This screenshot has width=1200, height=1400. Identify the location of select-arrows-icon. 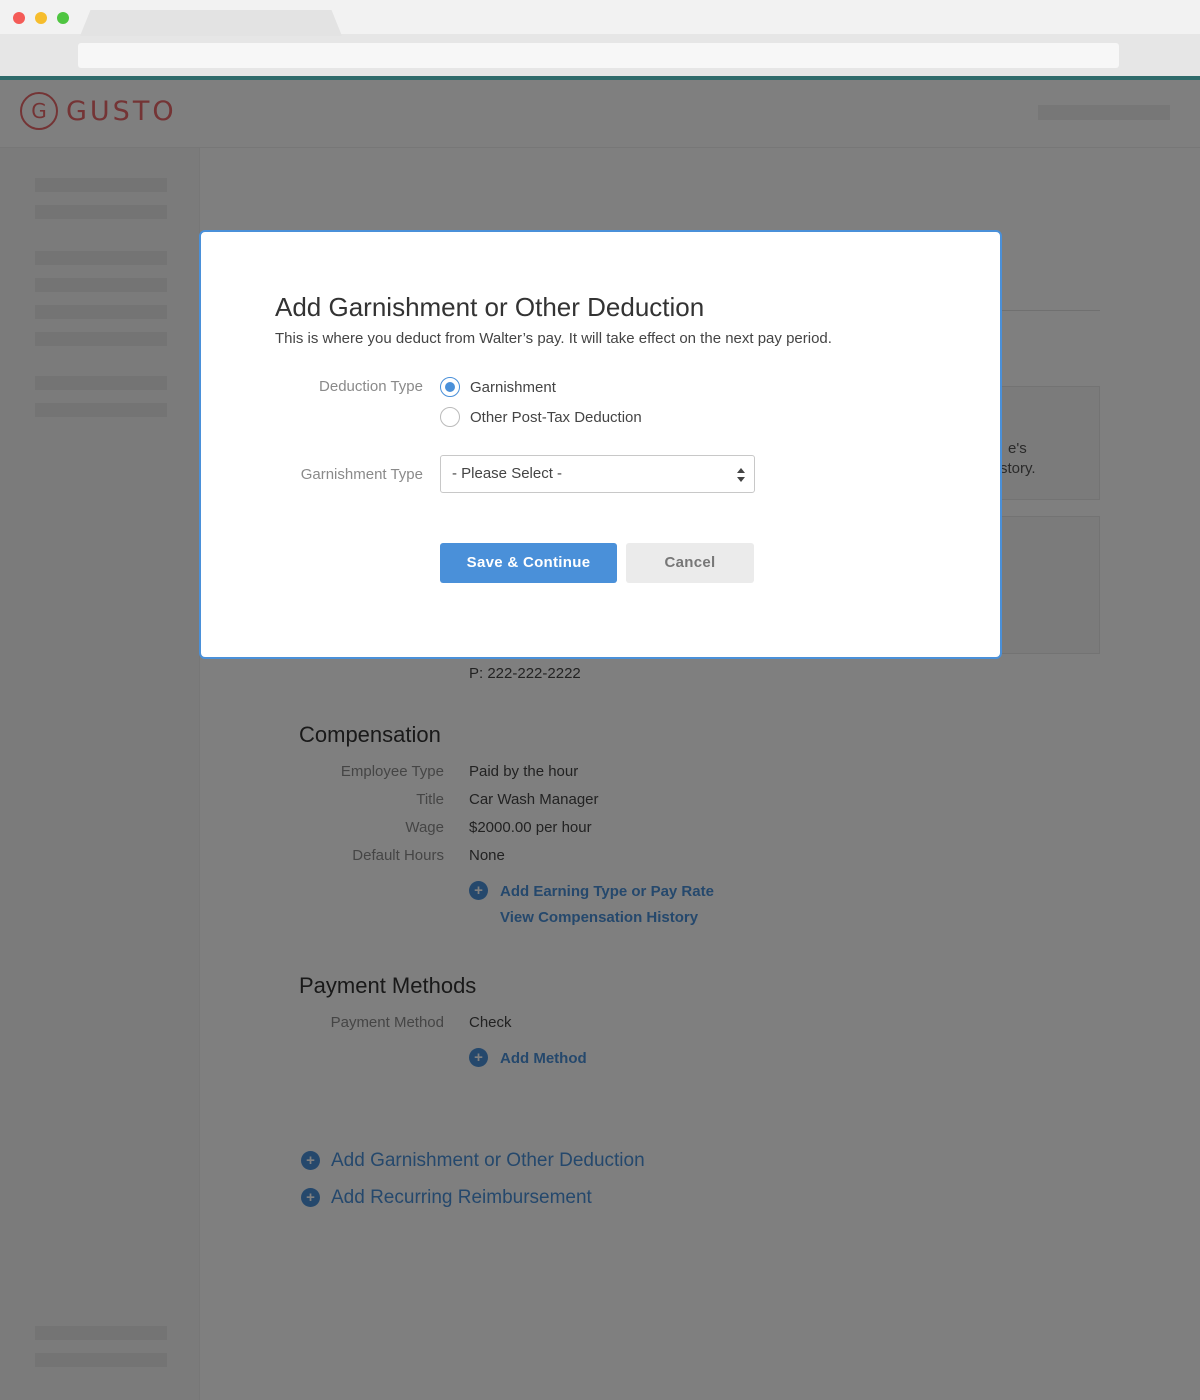
(741, 475).